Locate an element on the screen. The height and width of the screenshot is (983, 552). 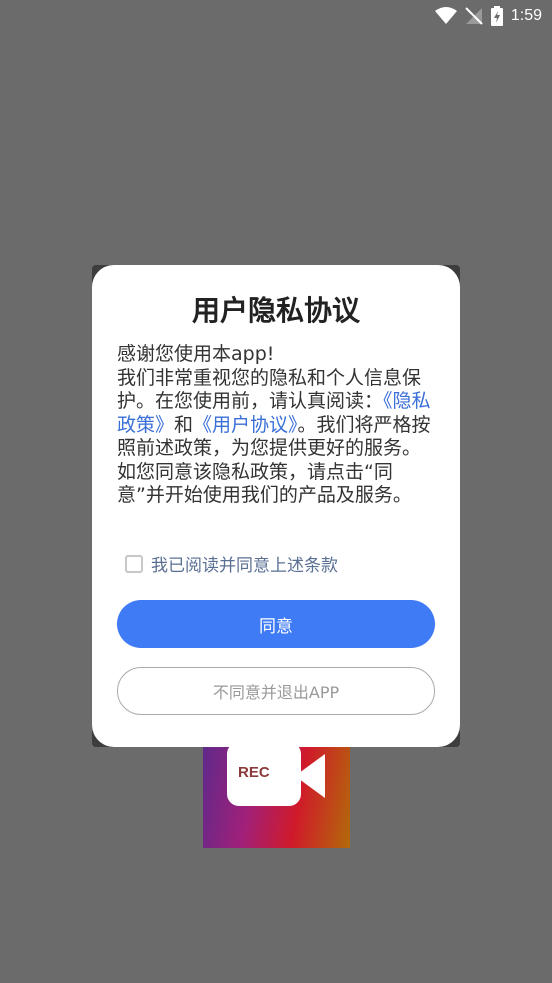
user-agreement-link: 《用户协议》 is located at coordinates (245, 425).